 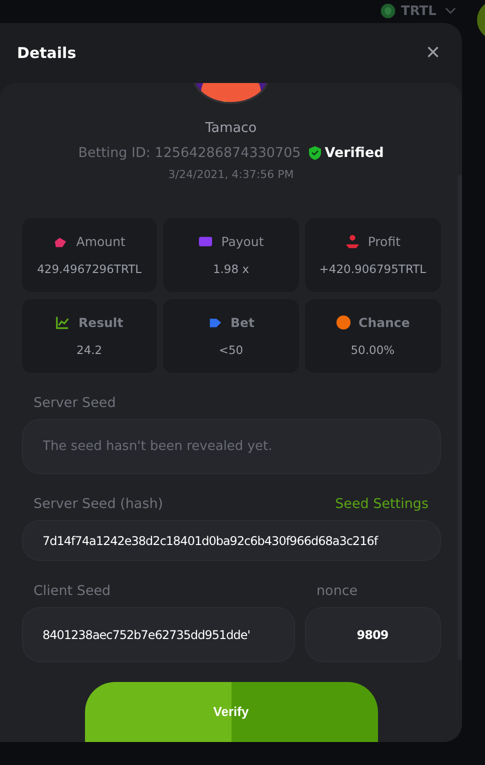 I want to click on stat-value: 429.4967296TRTL, so click(x=89, y=269).